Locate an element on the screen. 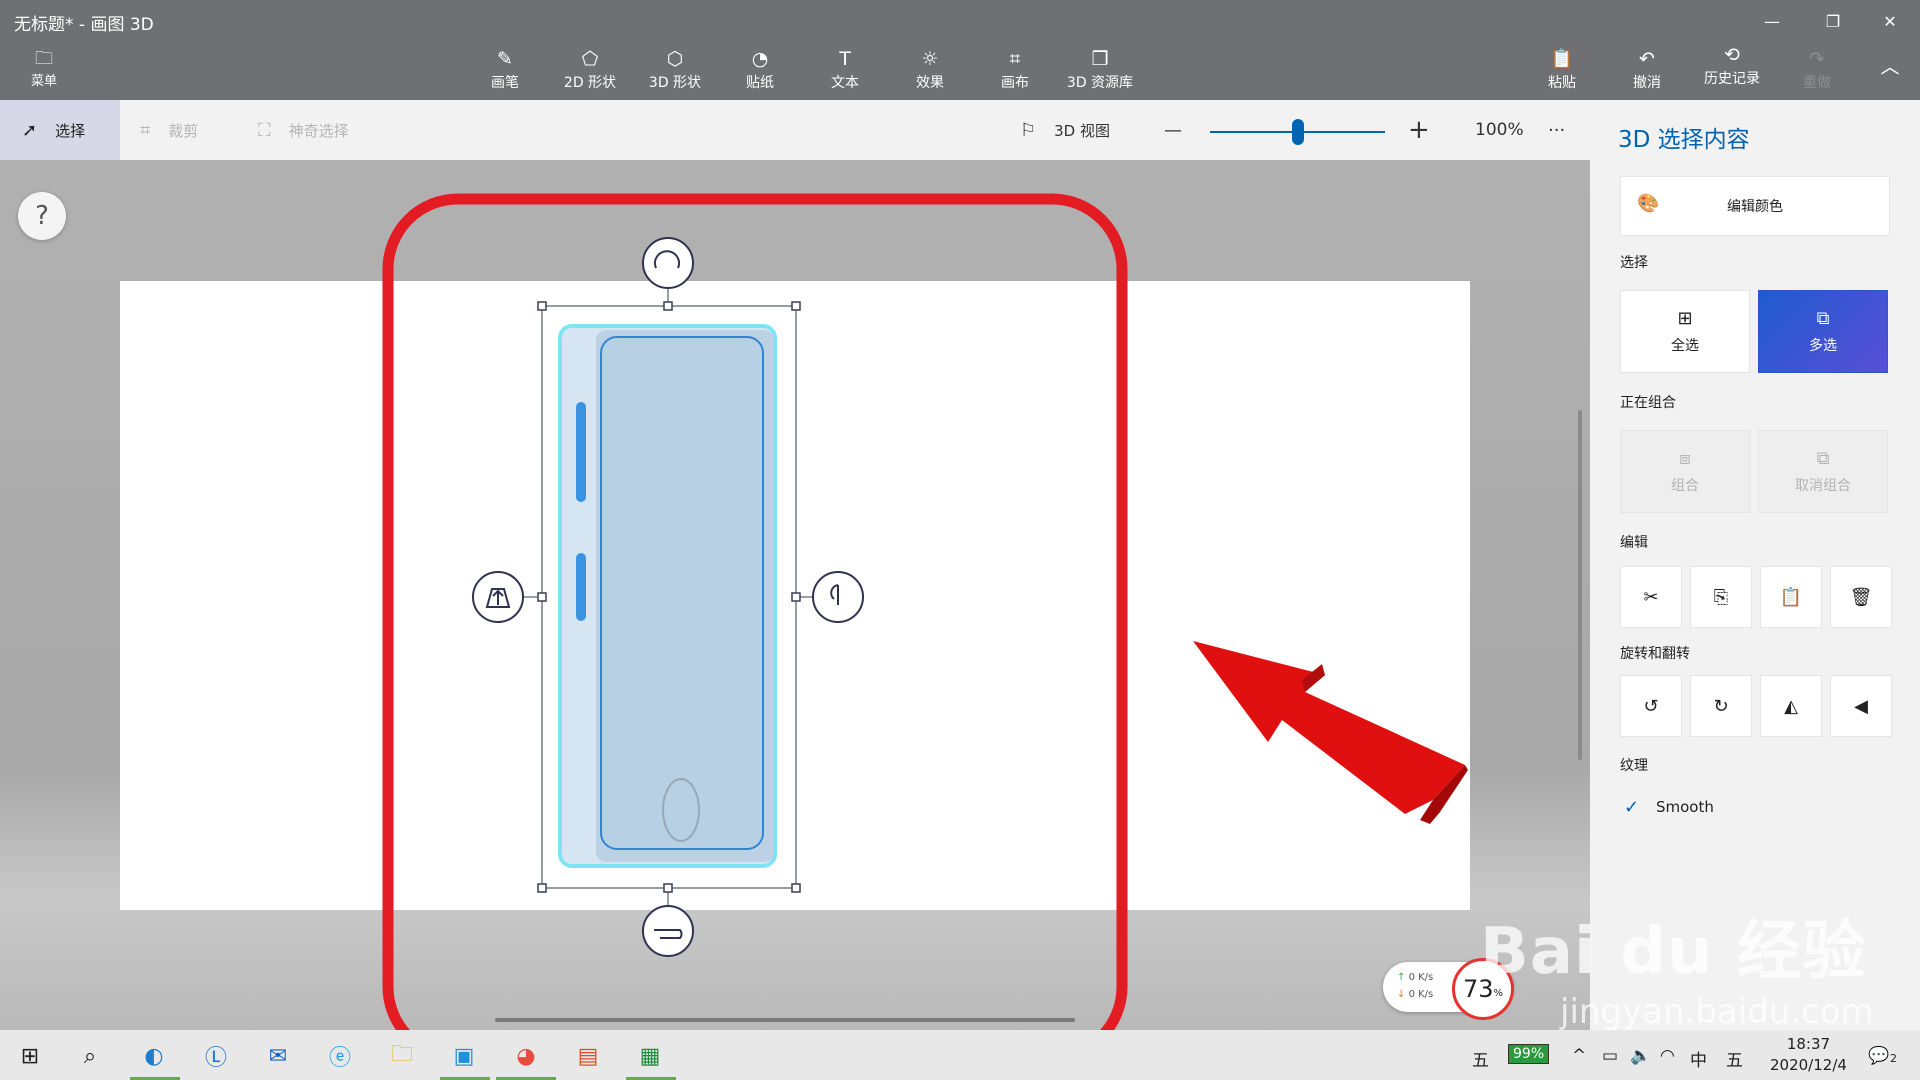 This screenshot has height=1080, width=1920. trash-icon: 🗑 is located at coordinates (1861, 597).